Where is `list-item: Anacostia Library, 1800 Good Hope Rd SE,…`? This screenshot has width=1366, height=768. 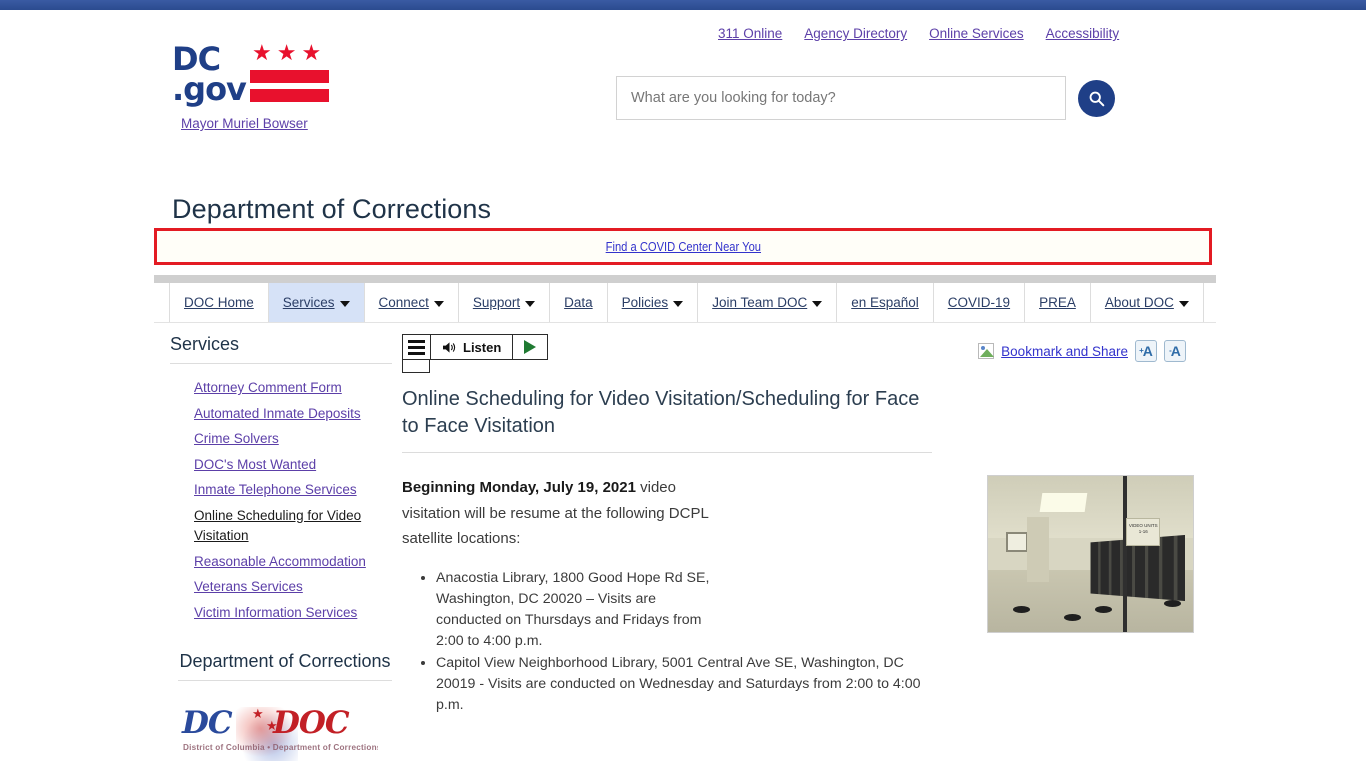
list-item: Anacostia Library, 1800 Good Hope Rd SE,… is located at coordinates (578, 610).